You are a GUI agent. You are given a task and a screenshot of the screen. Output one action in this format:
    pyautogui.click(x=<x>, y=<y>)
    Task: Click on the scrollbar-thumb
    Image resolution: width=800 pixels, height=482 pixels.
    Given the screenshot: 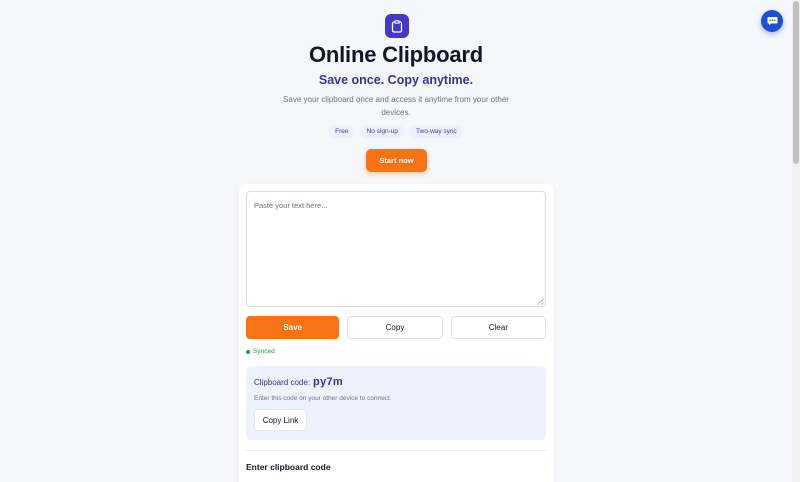 What is the action you would take?
    pyautogui.click(x=796, y=82)
    